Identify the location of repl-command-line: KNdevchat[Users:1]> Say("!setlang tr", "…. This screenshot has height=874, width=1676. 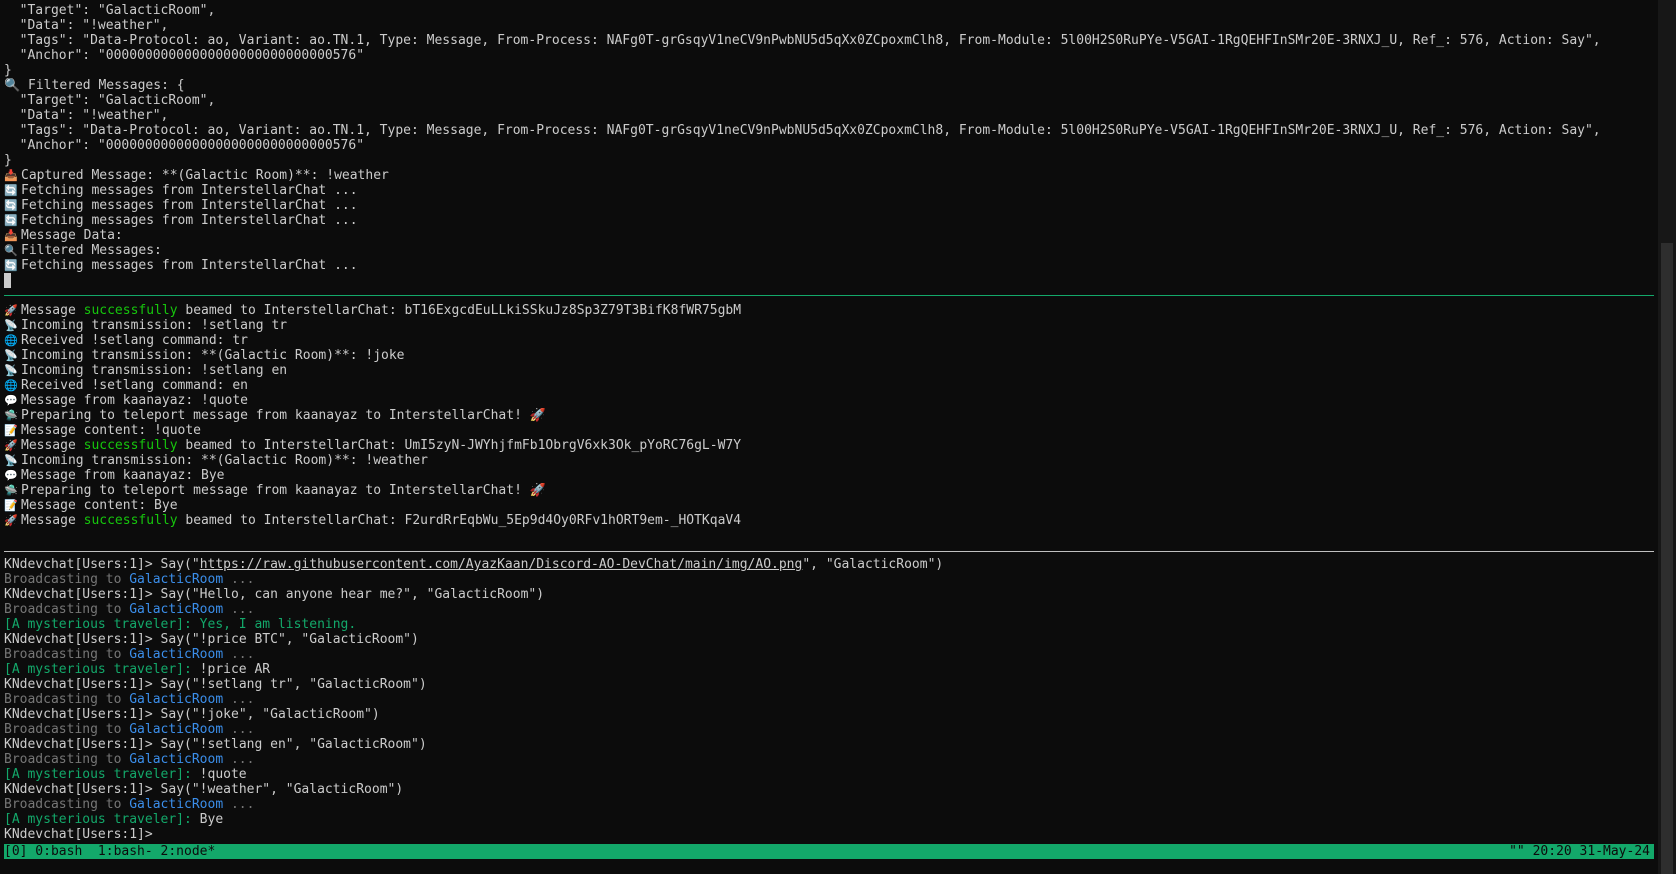
(827, 684).